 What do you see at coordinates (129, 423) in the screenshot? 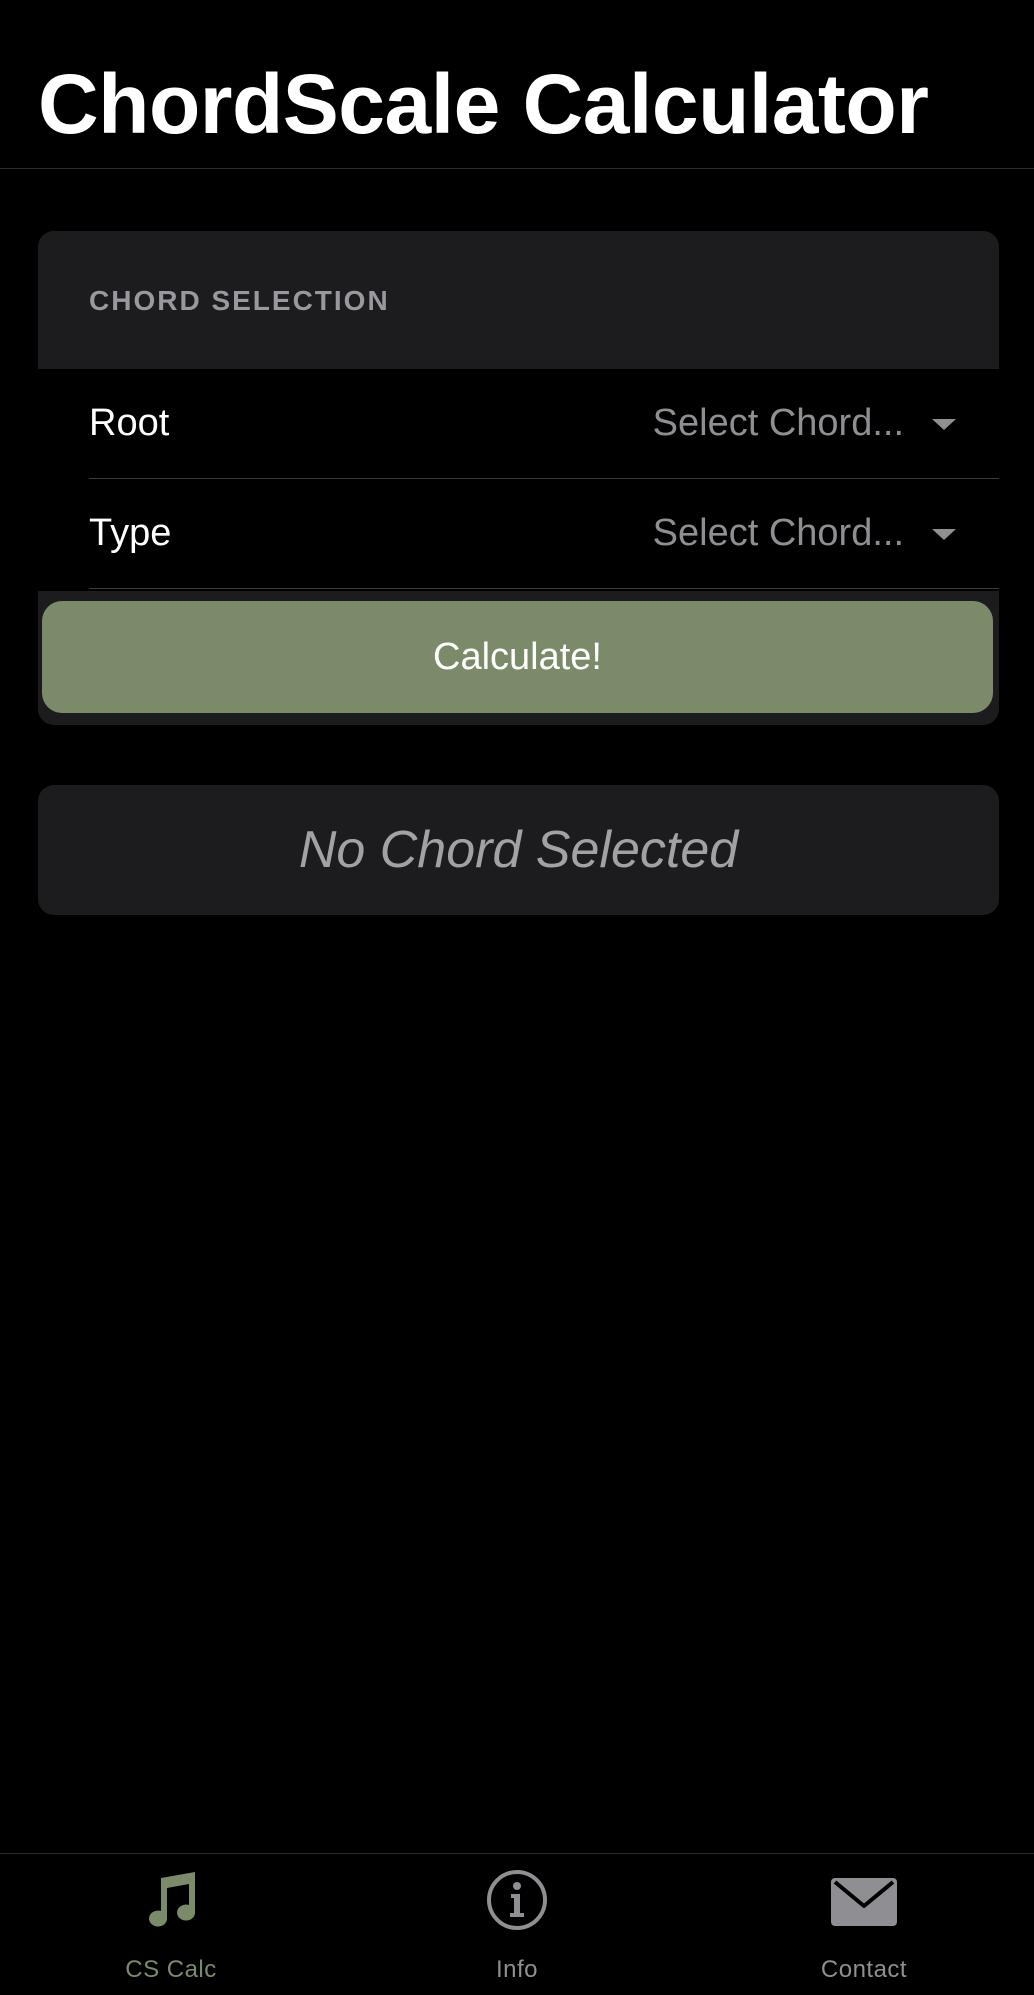
I see `root-label: Root` at bounding box center [129, 423].